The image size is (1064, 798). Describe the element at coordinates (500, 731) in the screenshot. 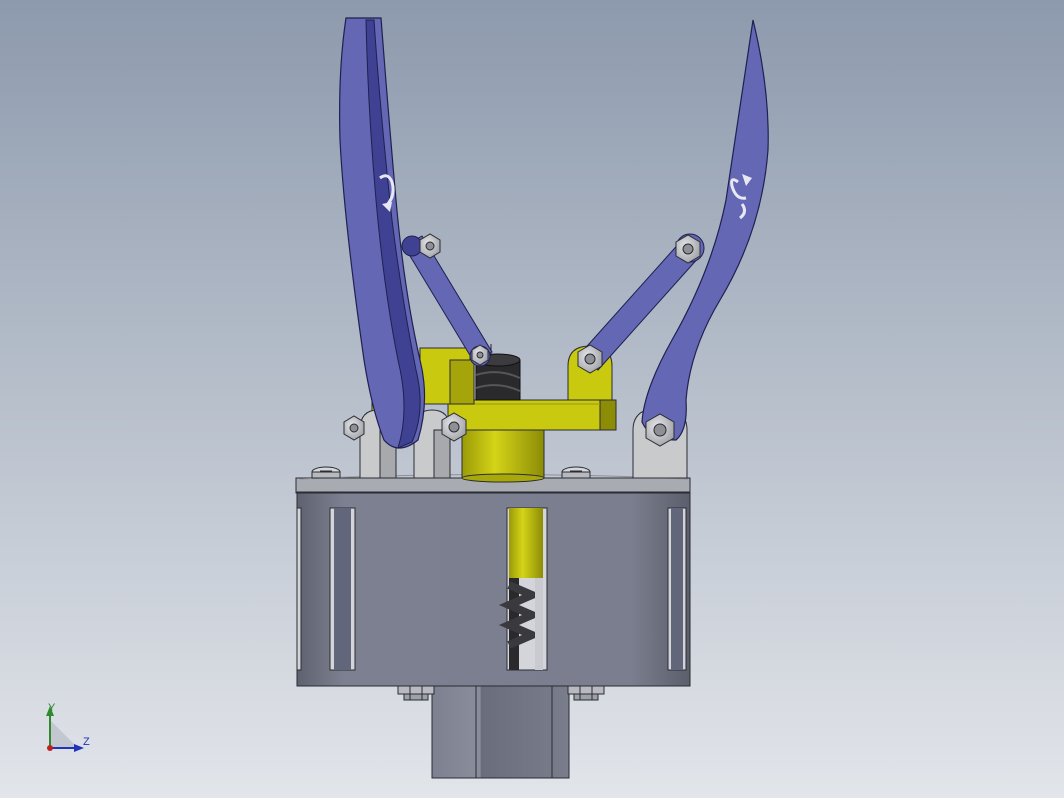

I see `bottom-shaft` at that location.